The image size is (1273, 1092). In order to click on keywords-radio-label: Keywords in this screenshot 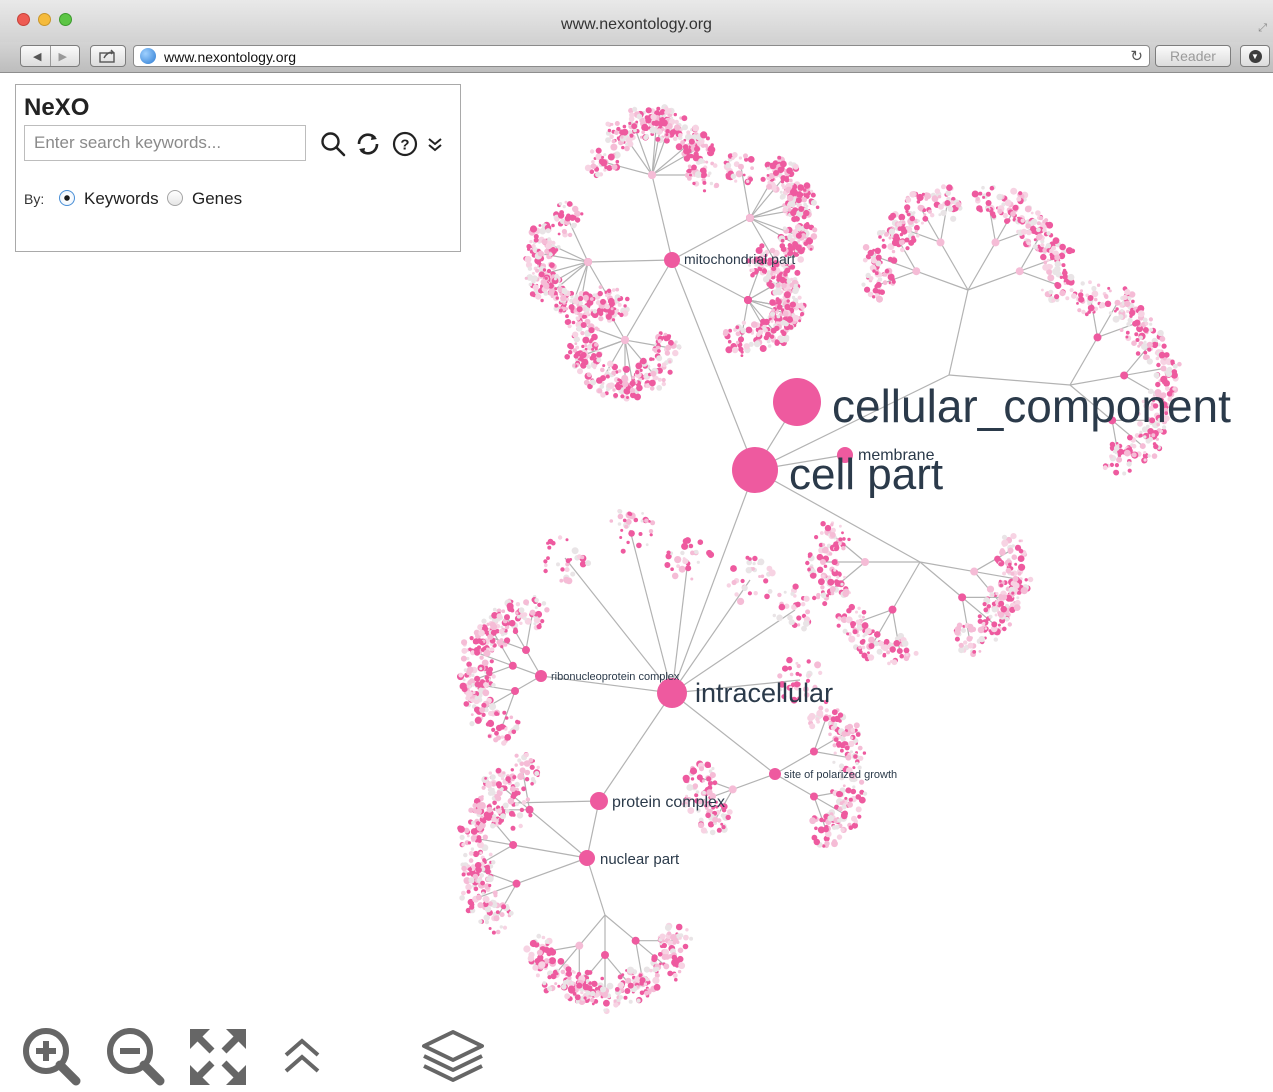, I will do `click(121, 199)`.